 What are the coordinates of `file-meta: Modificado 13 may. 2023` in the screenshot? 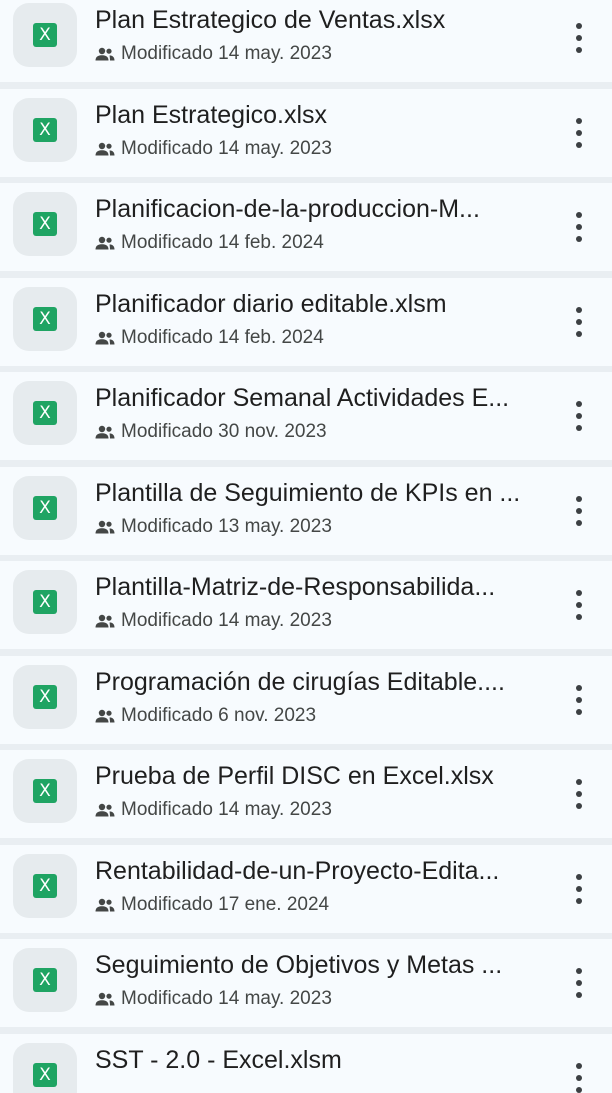 It's located at (213, 527).